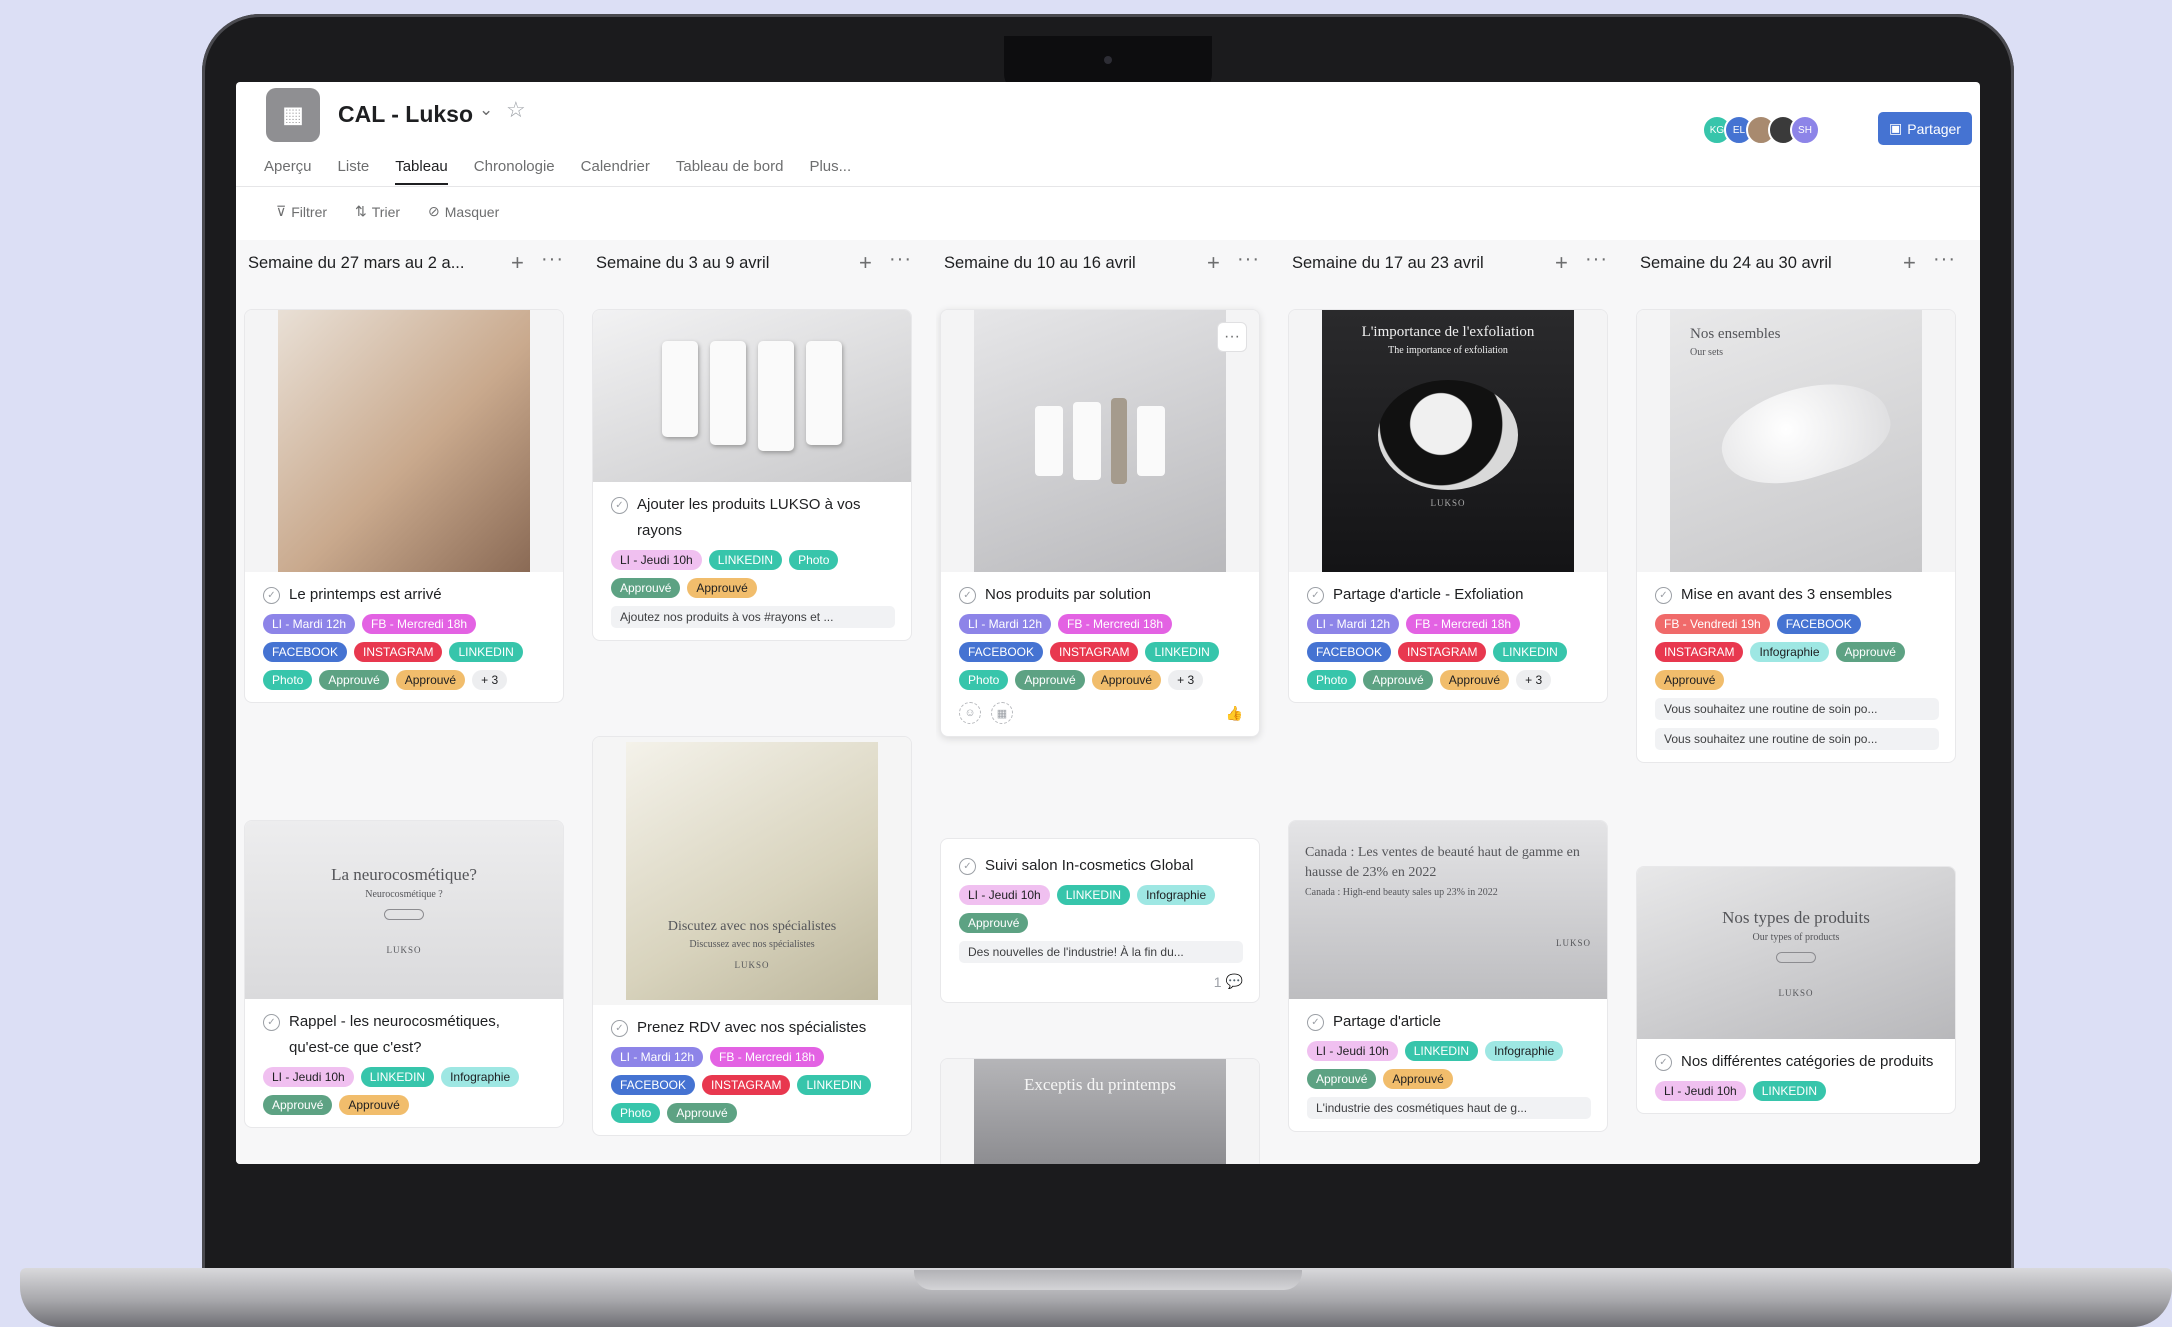 The image size is (2172, 1327). I want to click on sort-button: ⇅ Trier, so click(377, 211).